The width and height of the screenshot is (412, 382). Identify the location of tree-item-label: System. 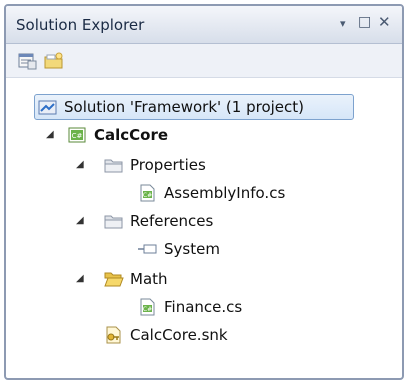
(192, 249).